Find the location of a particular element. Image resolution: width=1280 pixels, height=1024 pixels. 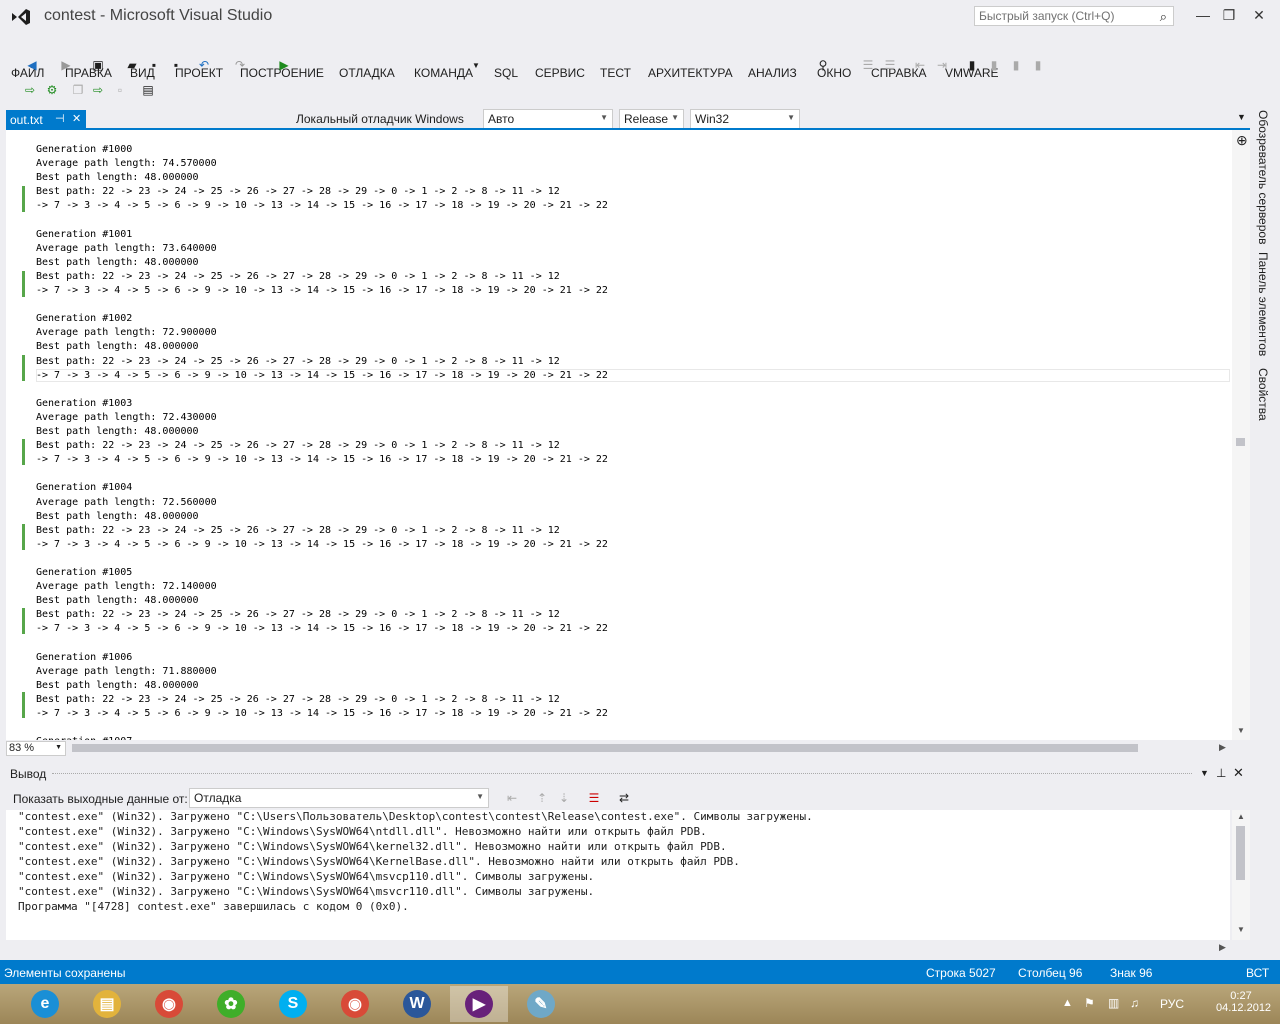

taskbar-button: S is located at coordinates (293, 1004).